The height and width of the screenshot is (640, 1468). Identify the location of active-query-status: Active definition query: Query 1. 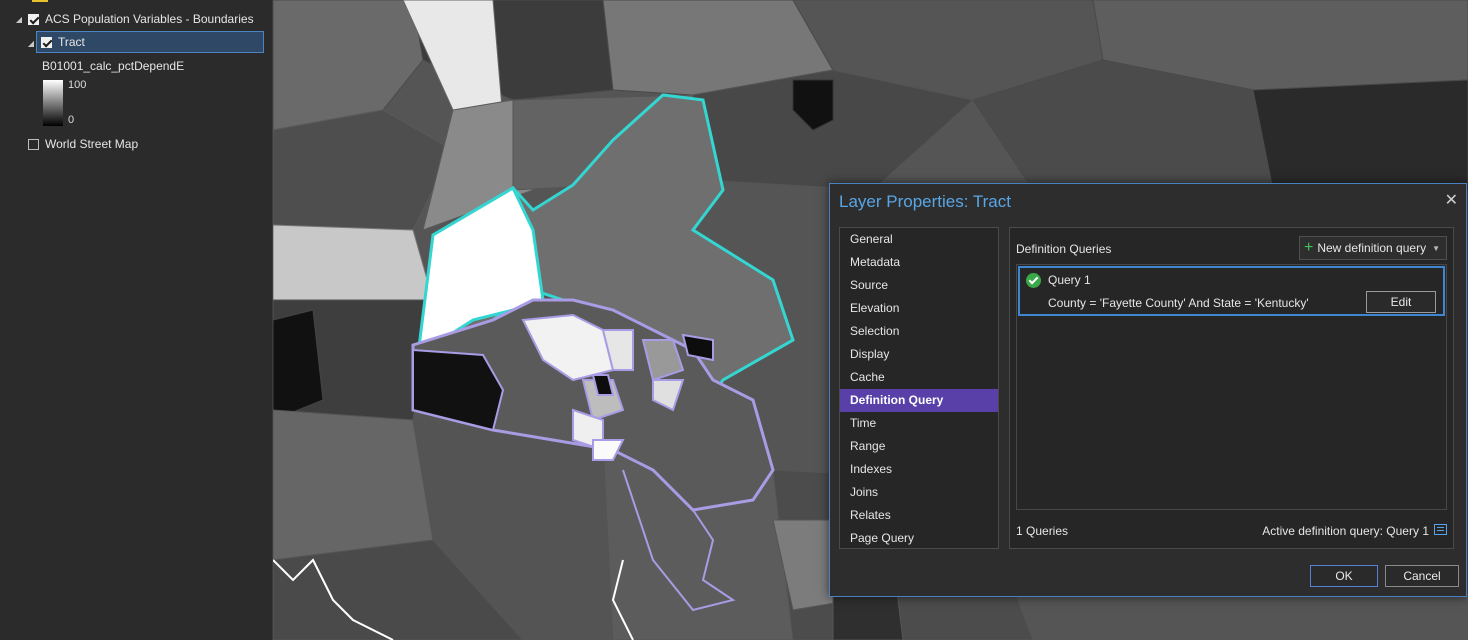
(1345, 531).